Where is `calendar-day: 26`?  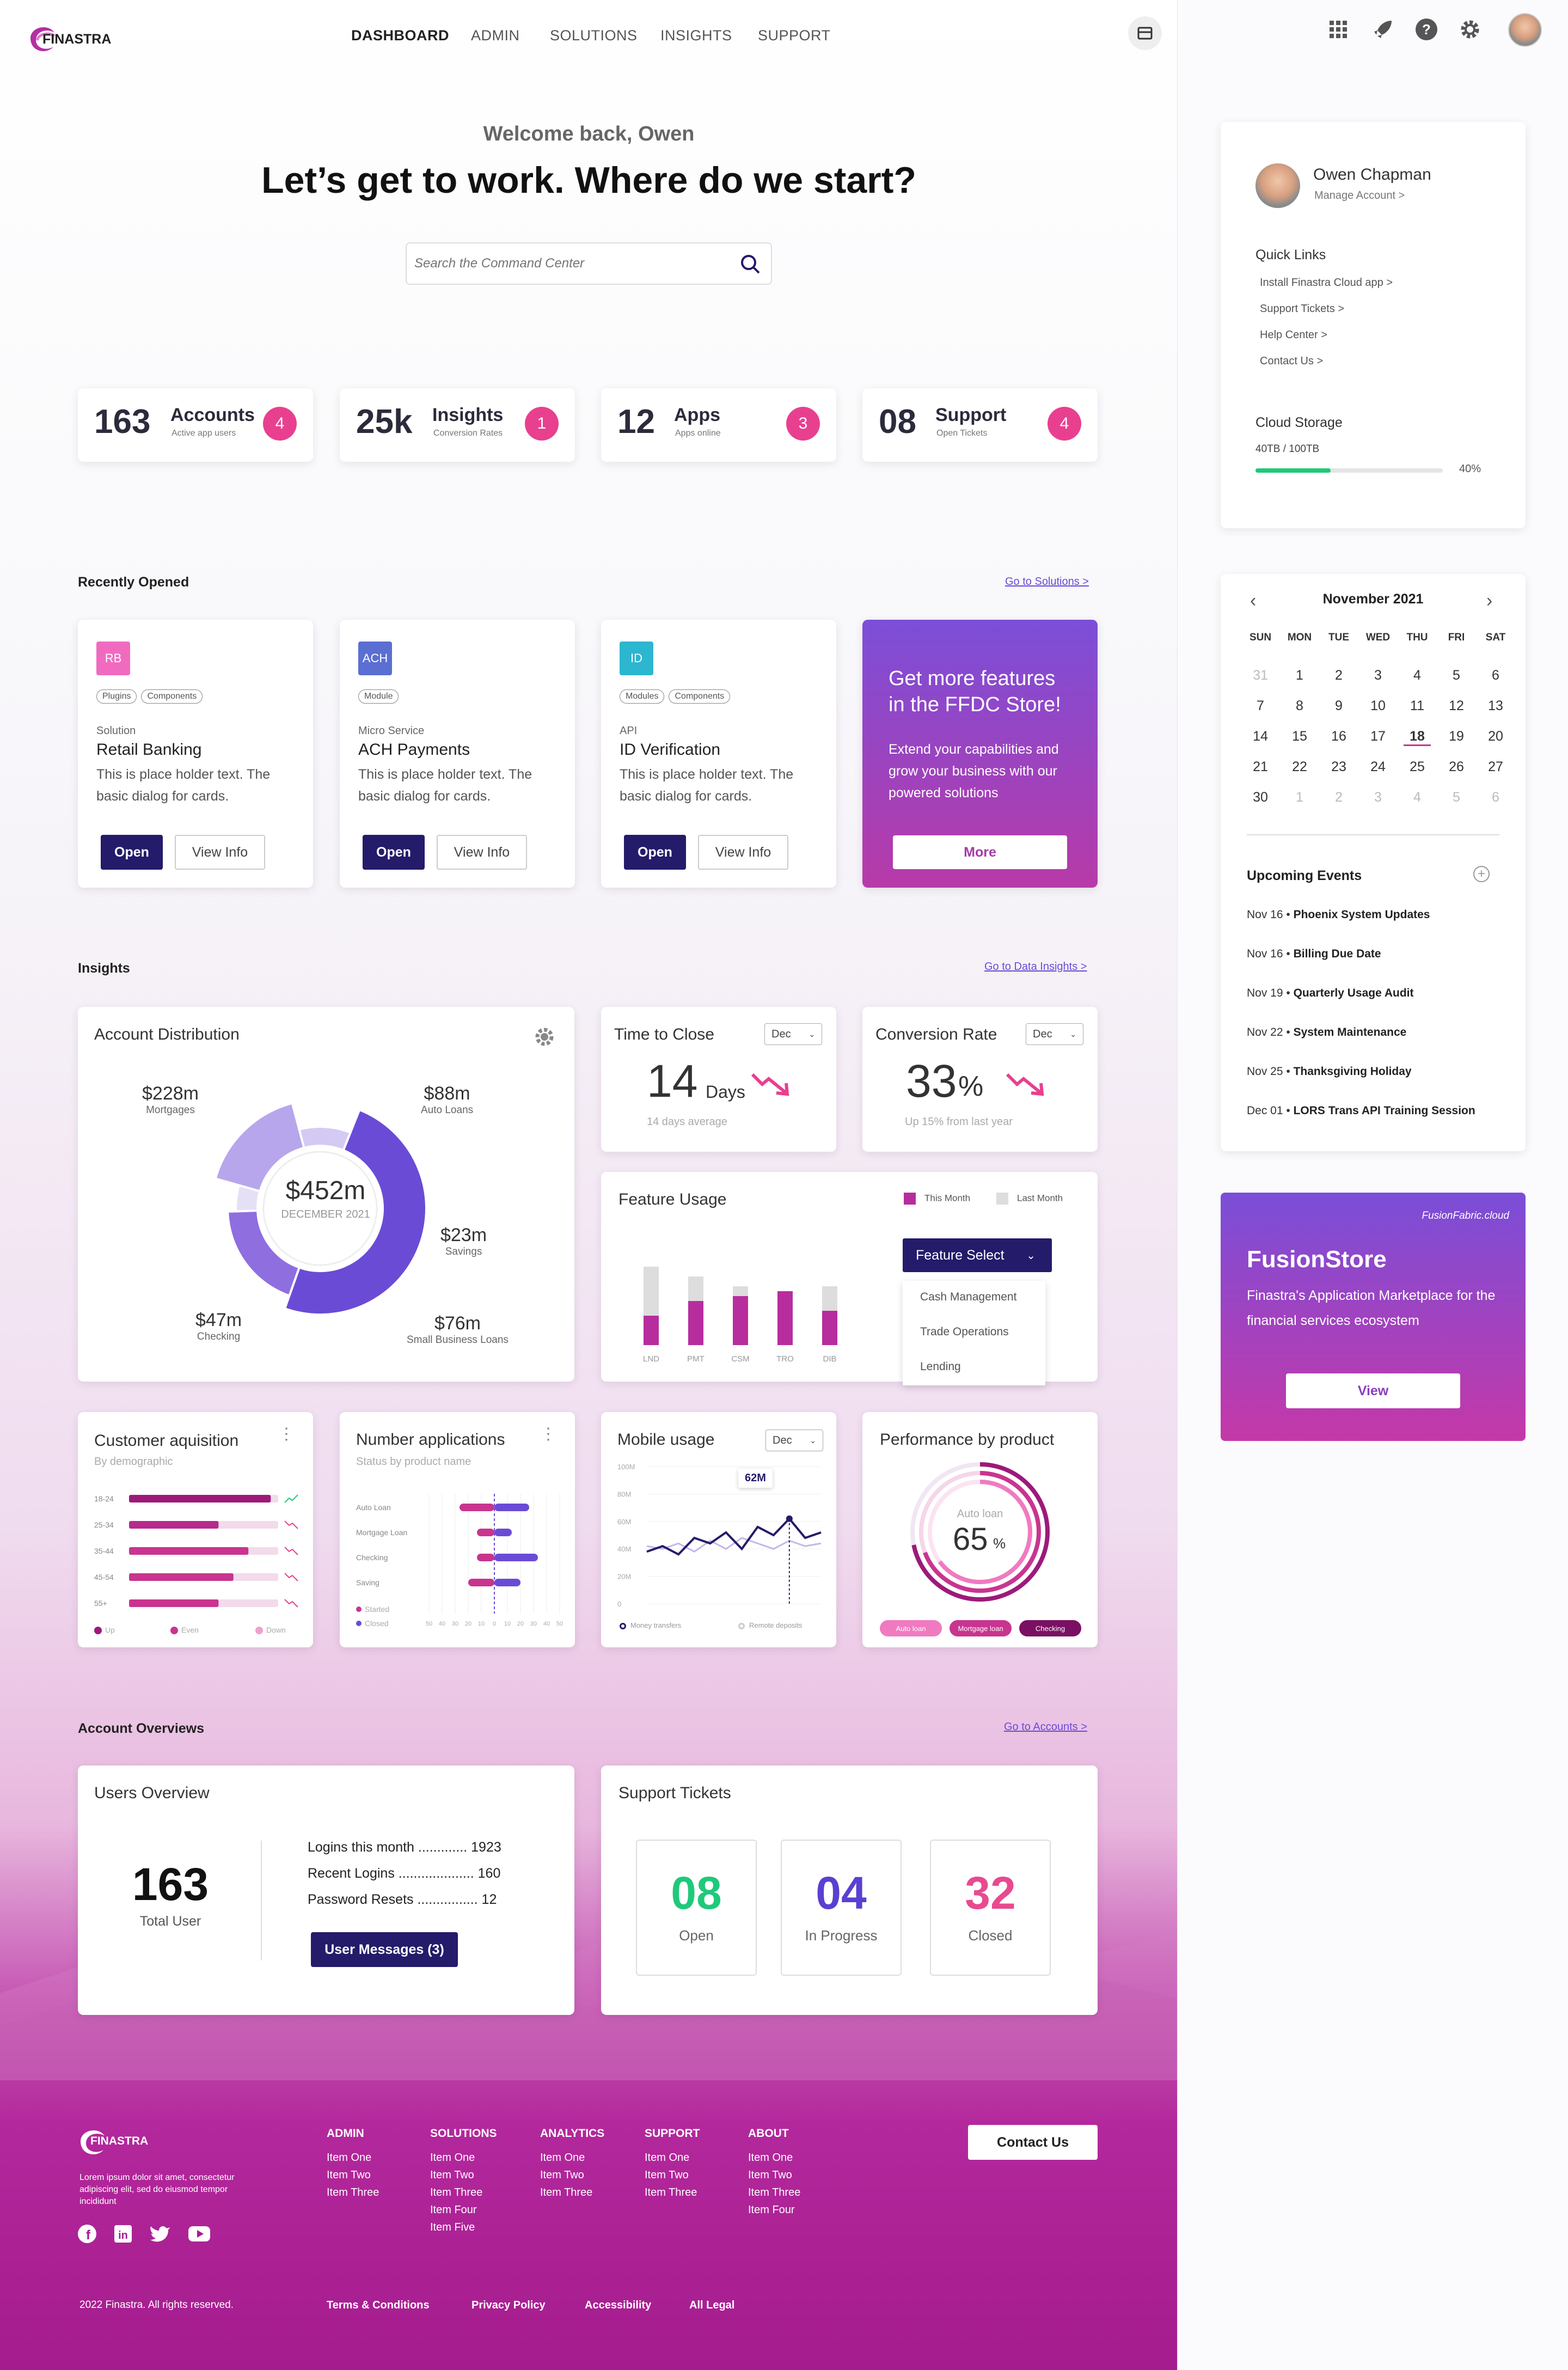 calendar-day: 26 is located at coordinates (1456, 767).